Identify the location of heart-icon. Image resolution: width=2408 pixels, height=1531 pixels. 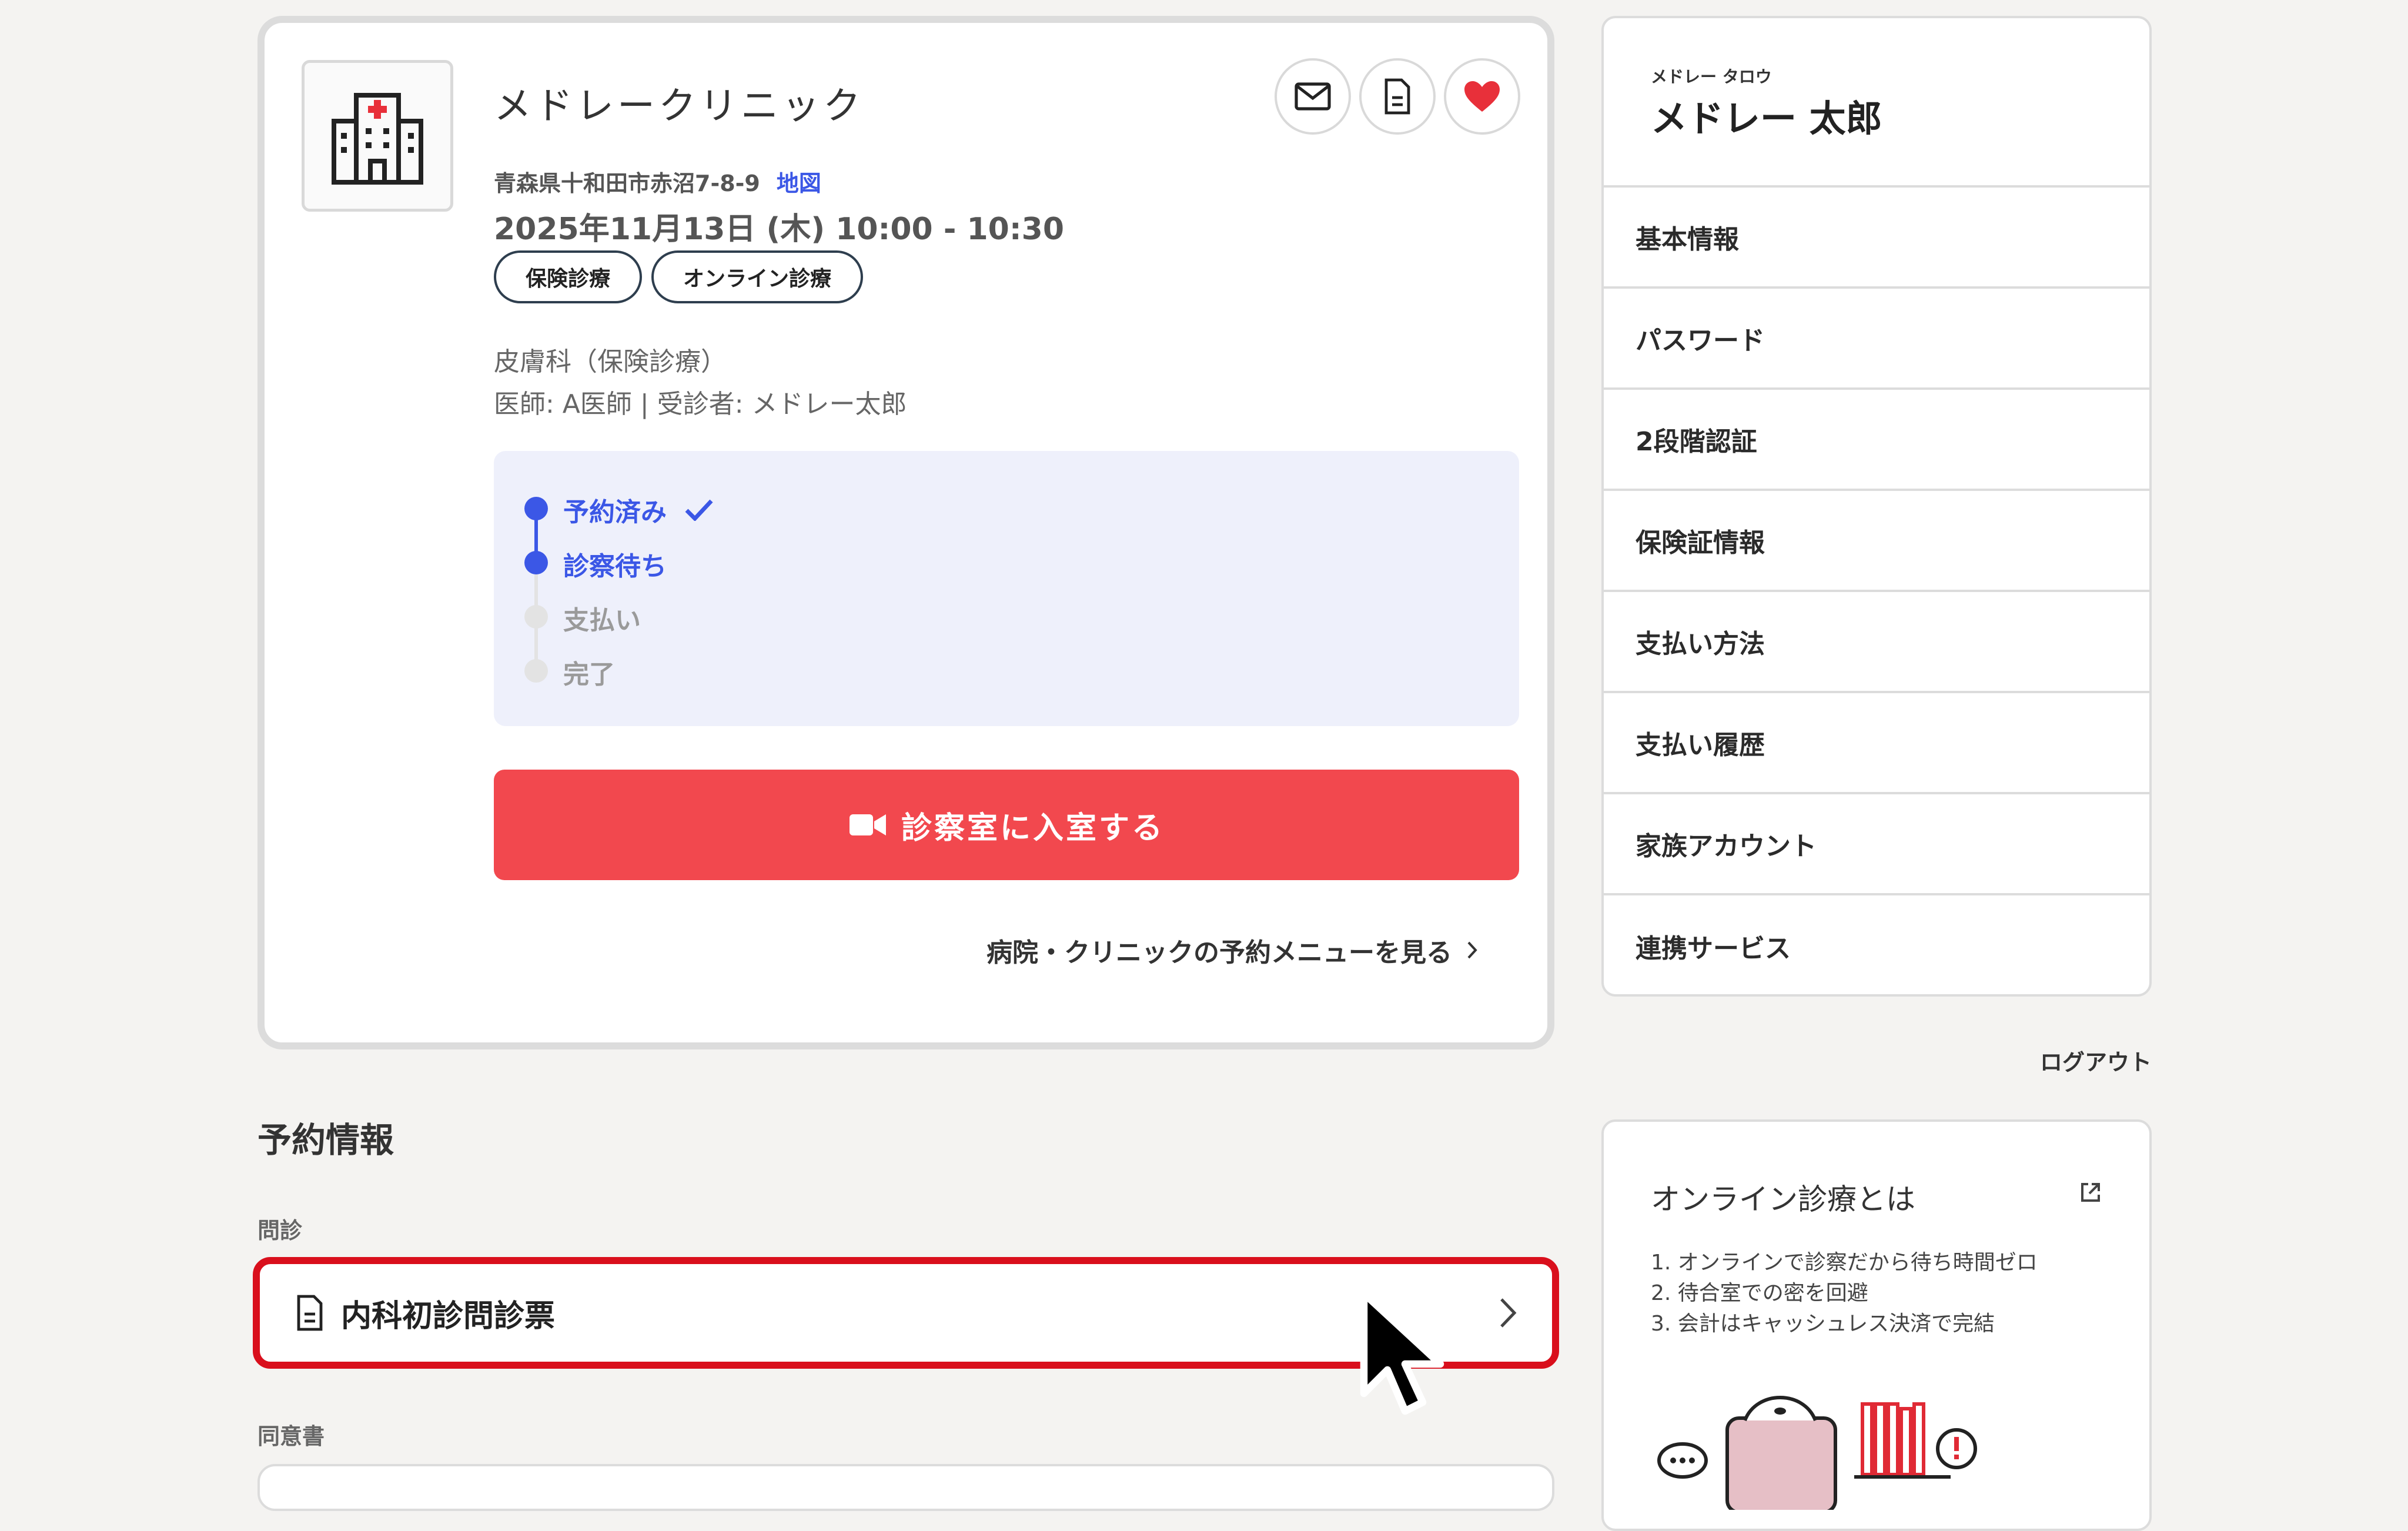
(1482, 96).